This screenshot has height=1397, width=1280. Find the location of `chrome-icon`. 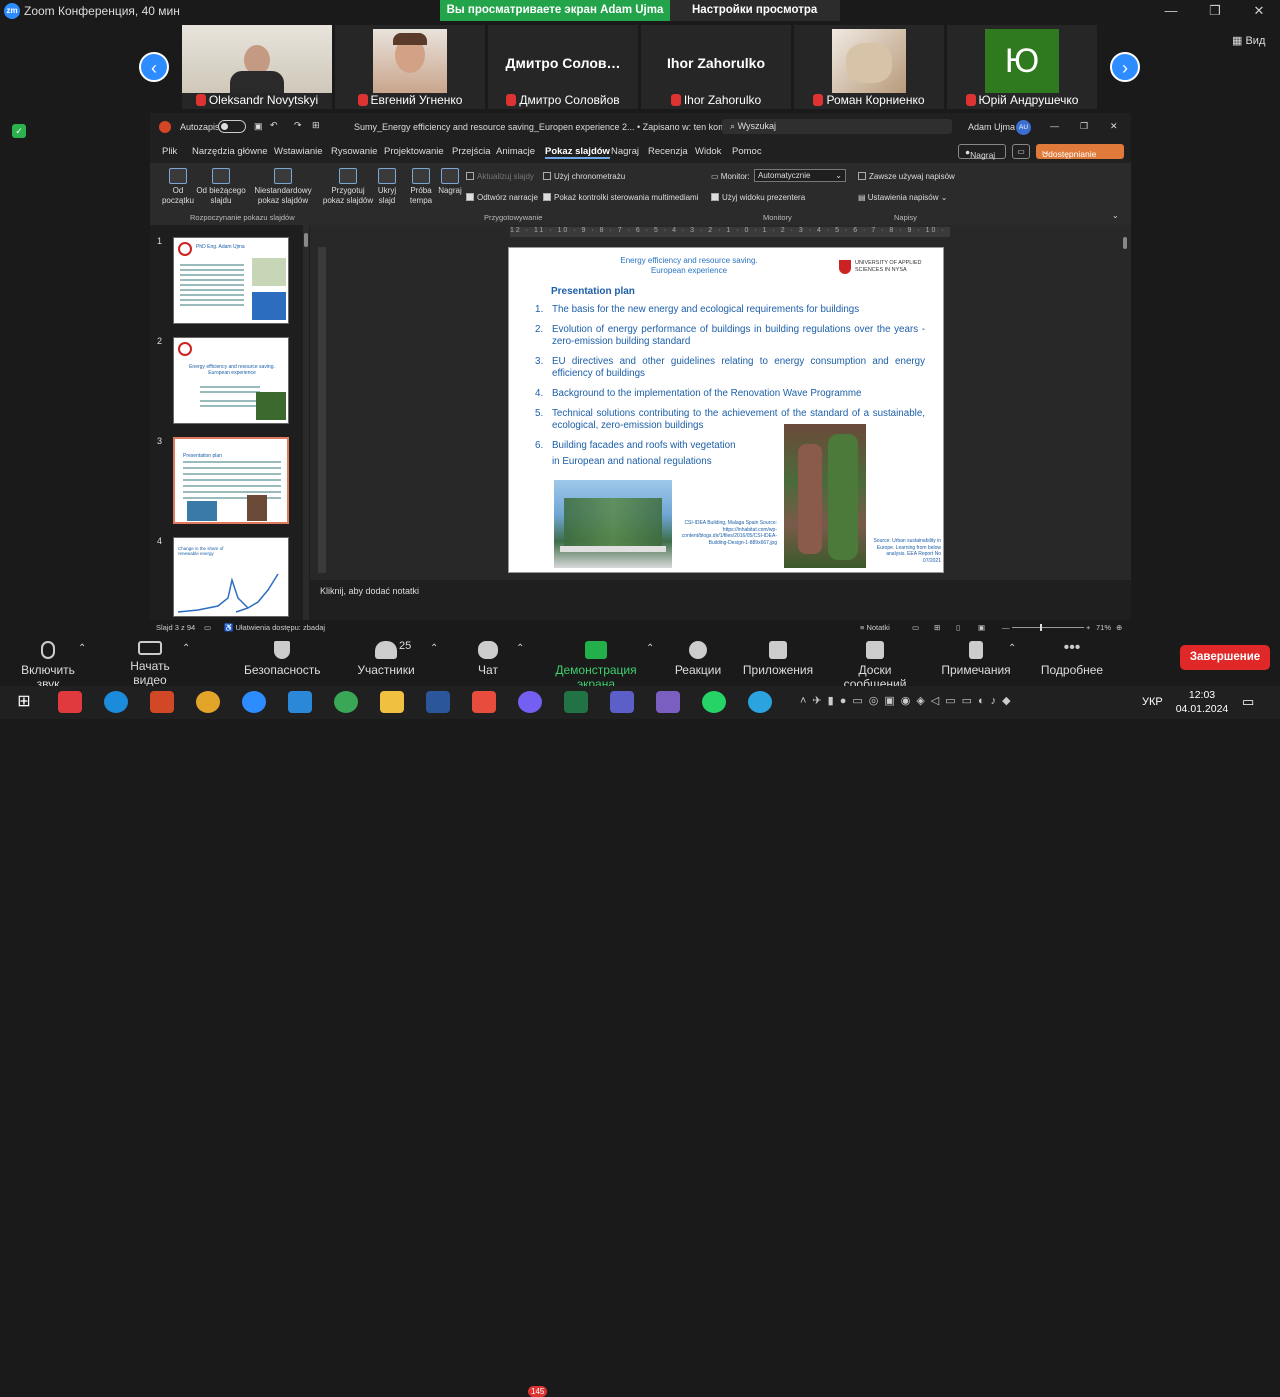

chrome-icon is located at coordinates (208, 702).